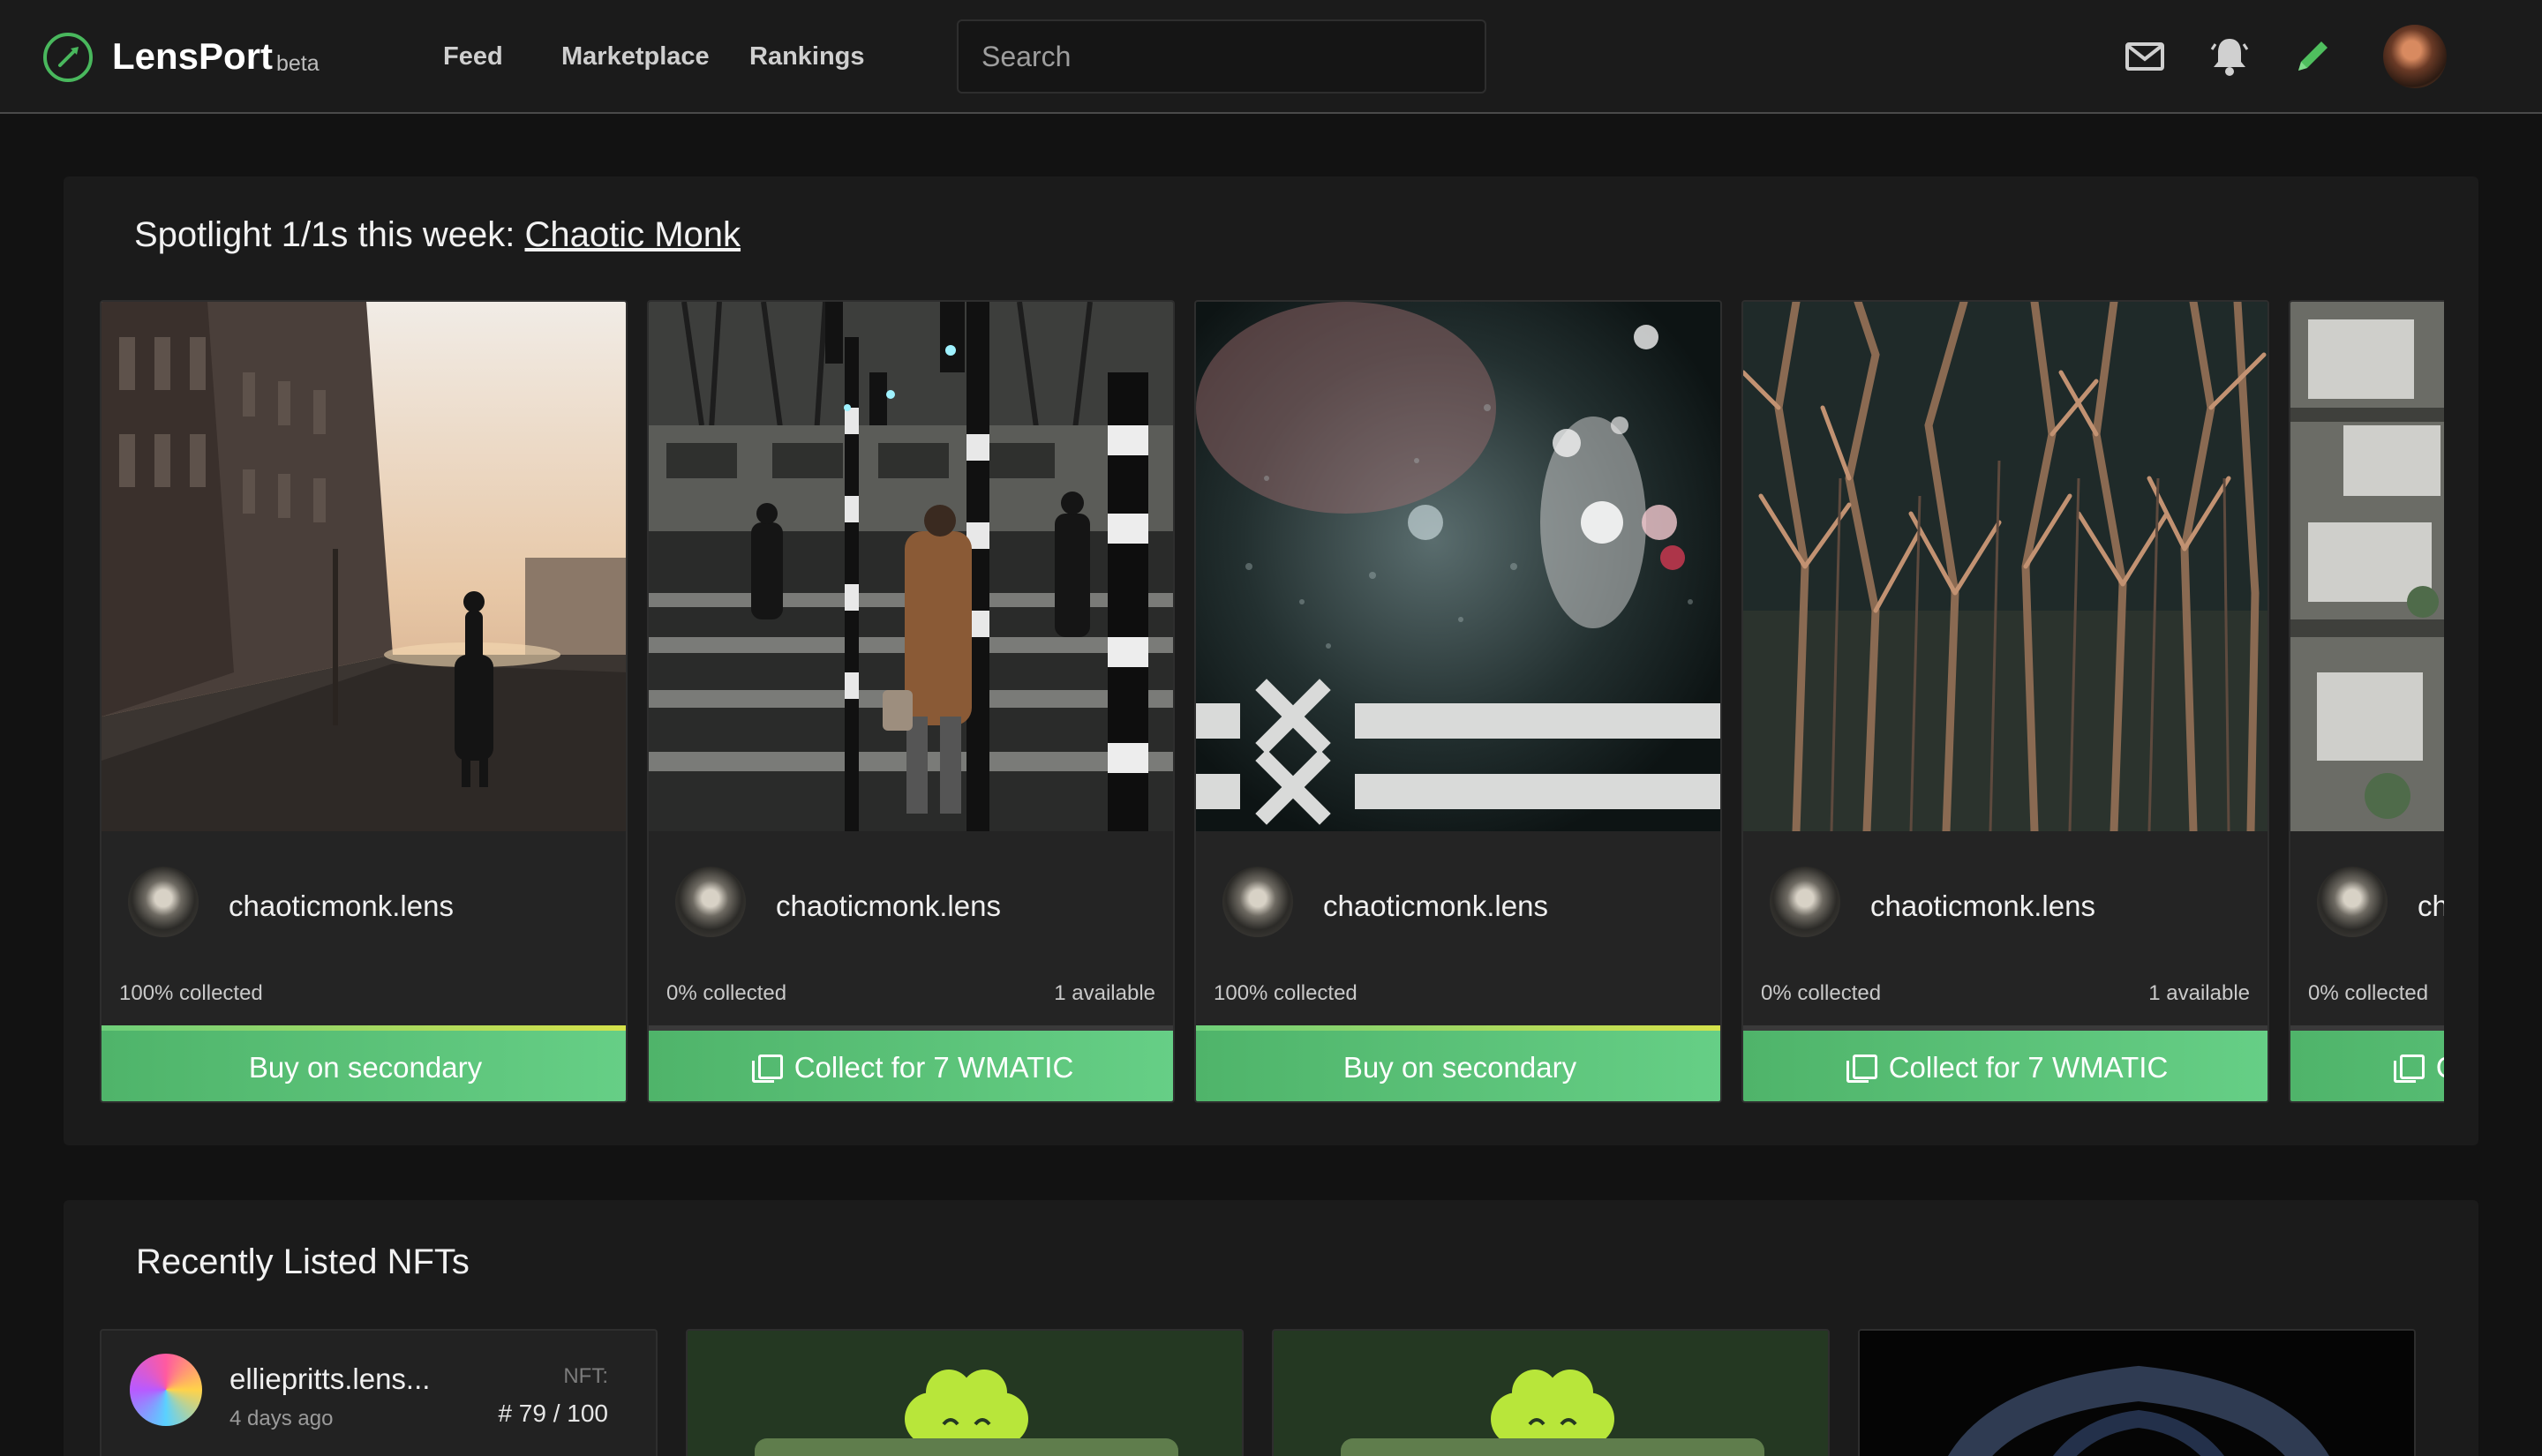  I want to click on nft-image-street-sunset, so click(365, 566).